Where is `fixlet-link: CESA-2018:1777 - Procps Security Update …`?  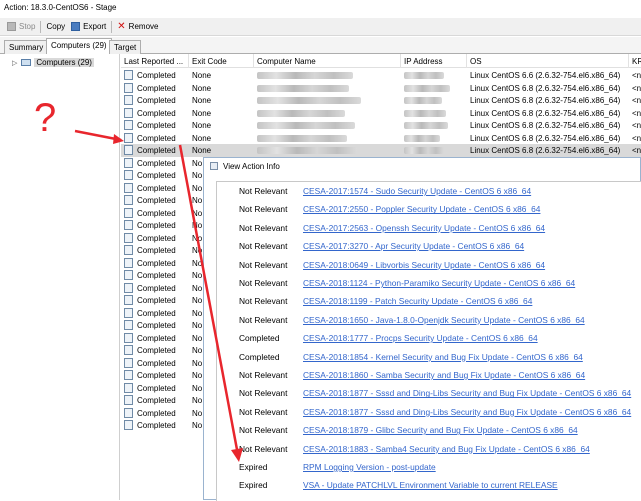
fixlet-link: CESA-2018:1777 - Procps Security Update … is located at coordinates (420, 338).